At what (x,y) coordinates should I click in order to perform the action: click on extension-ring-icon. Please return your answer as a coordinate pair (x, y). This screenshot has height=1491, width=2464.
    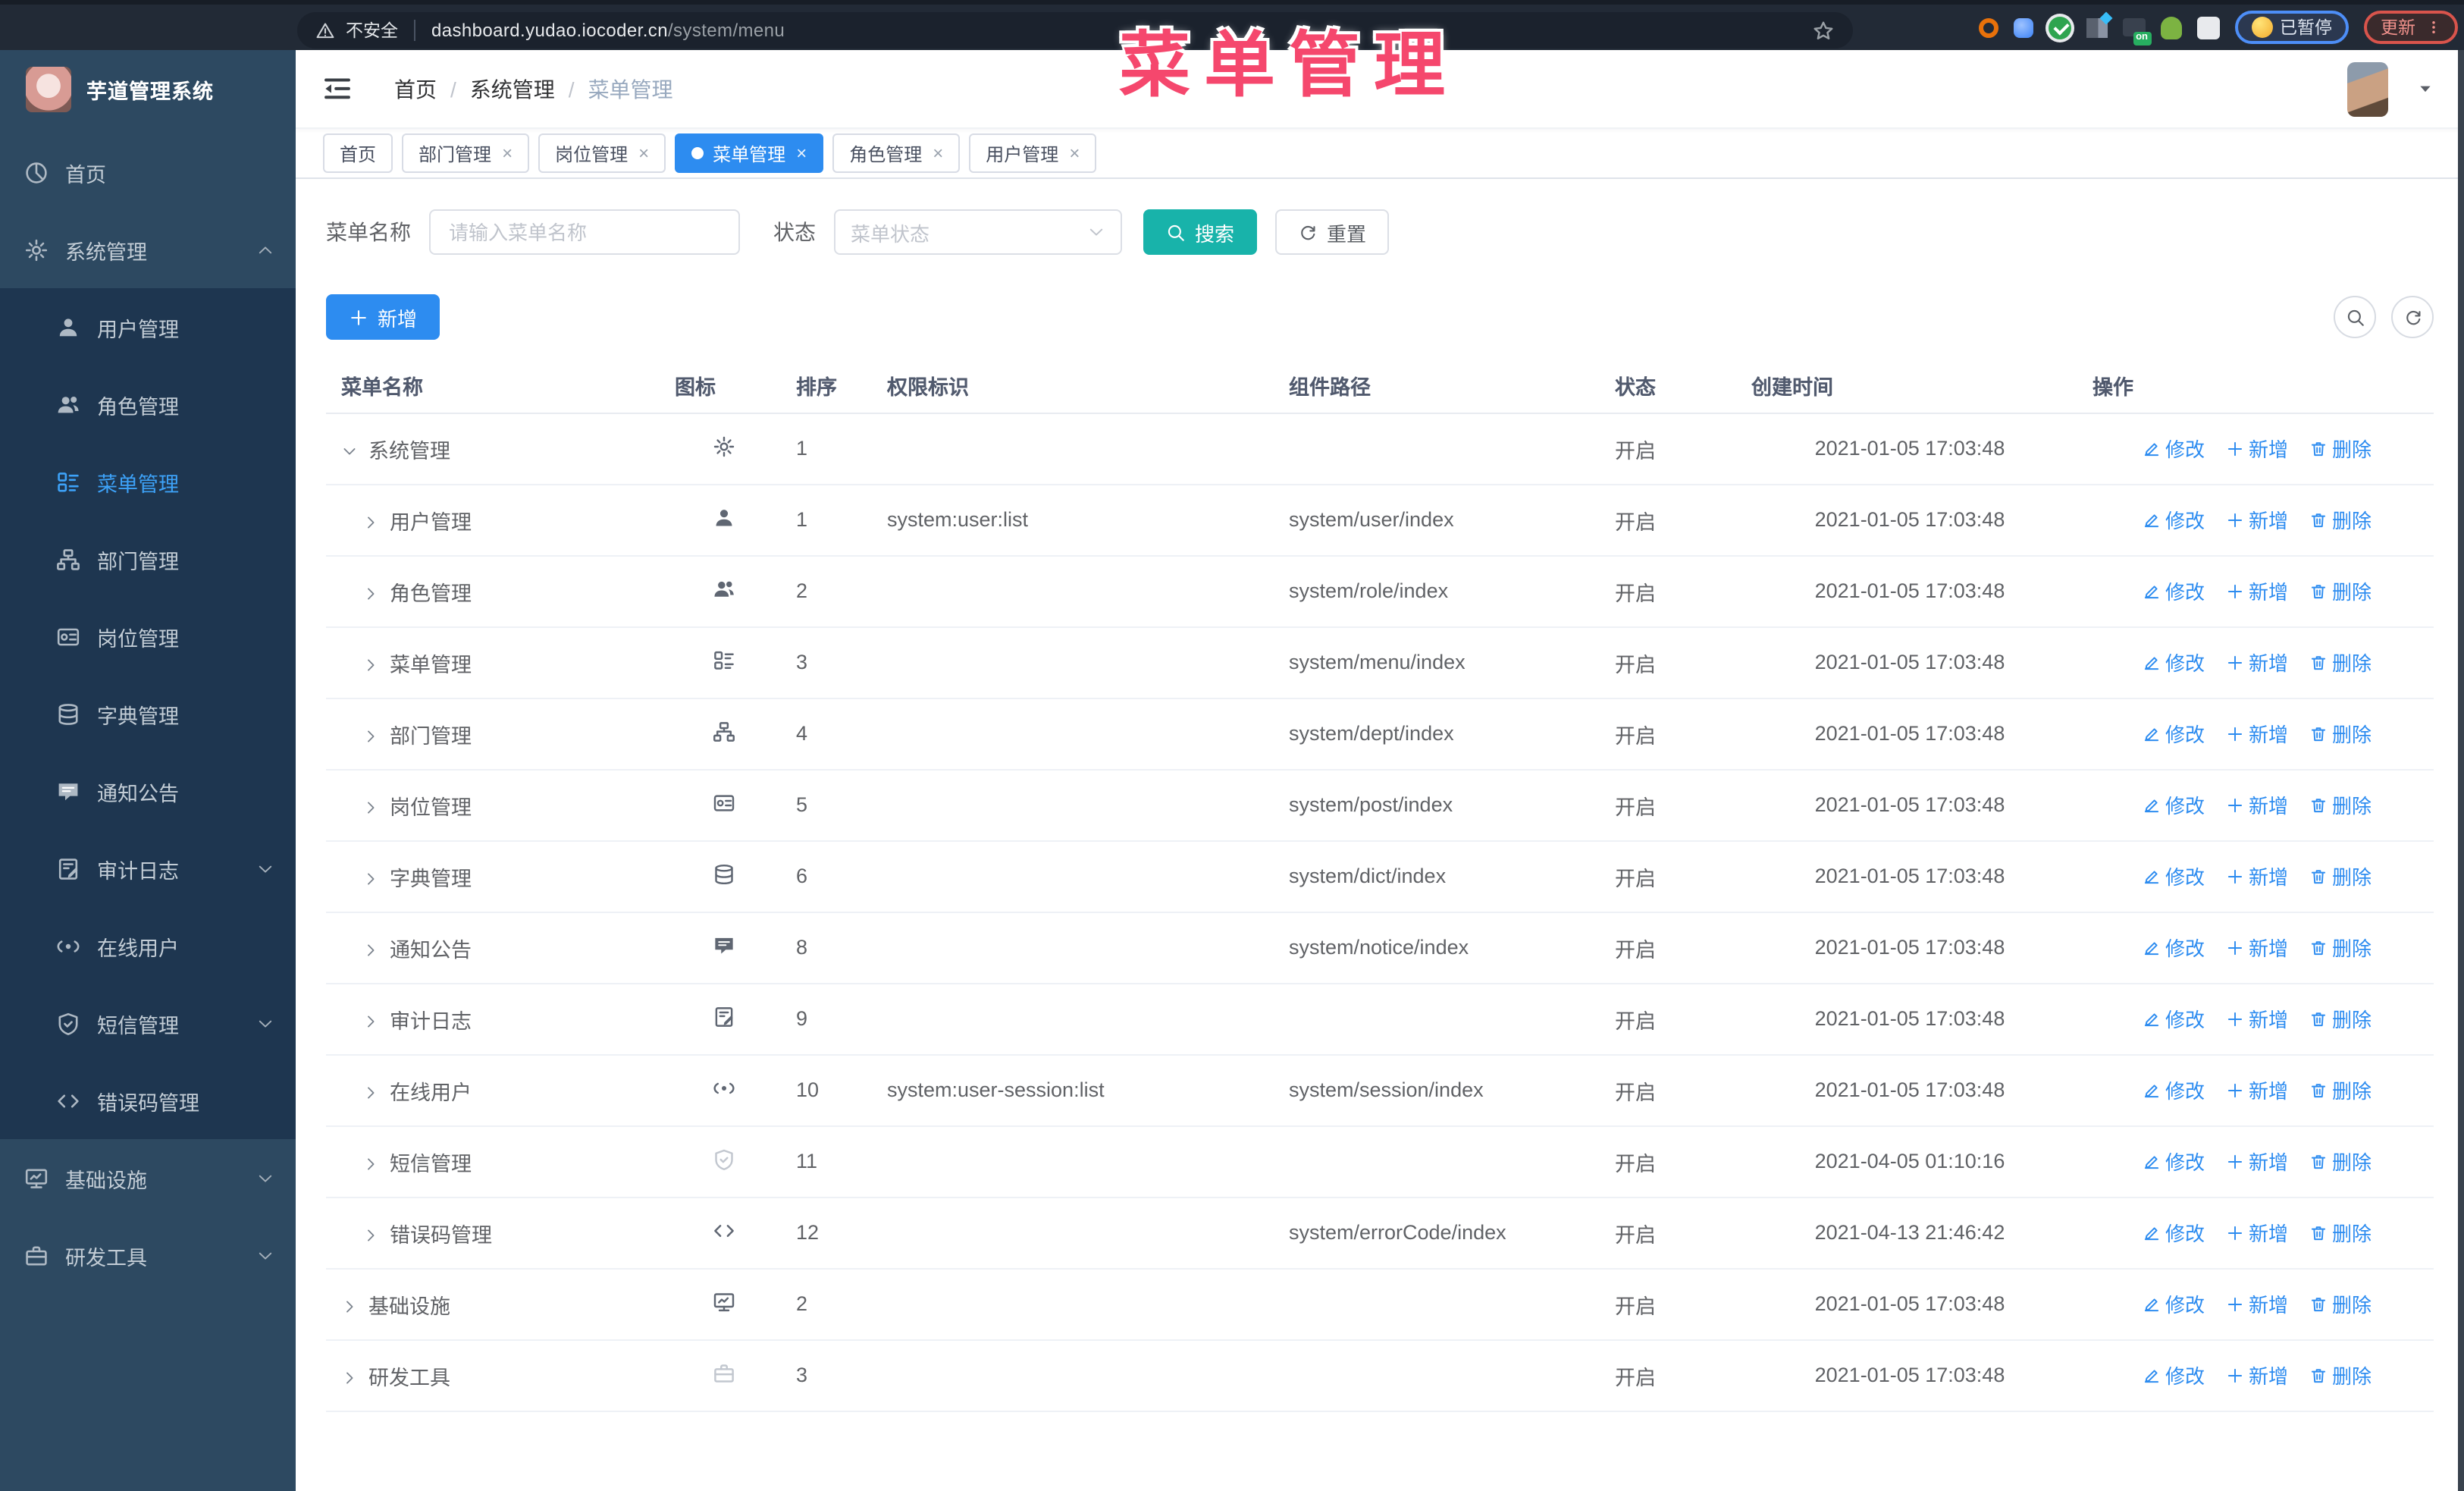
    Looking at the image, I should click on (1988, 27).